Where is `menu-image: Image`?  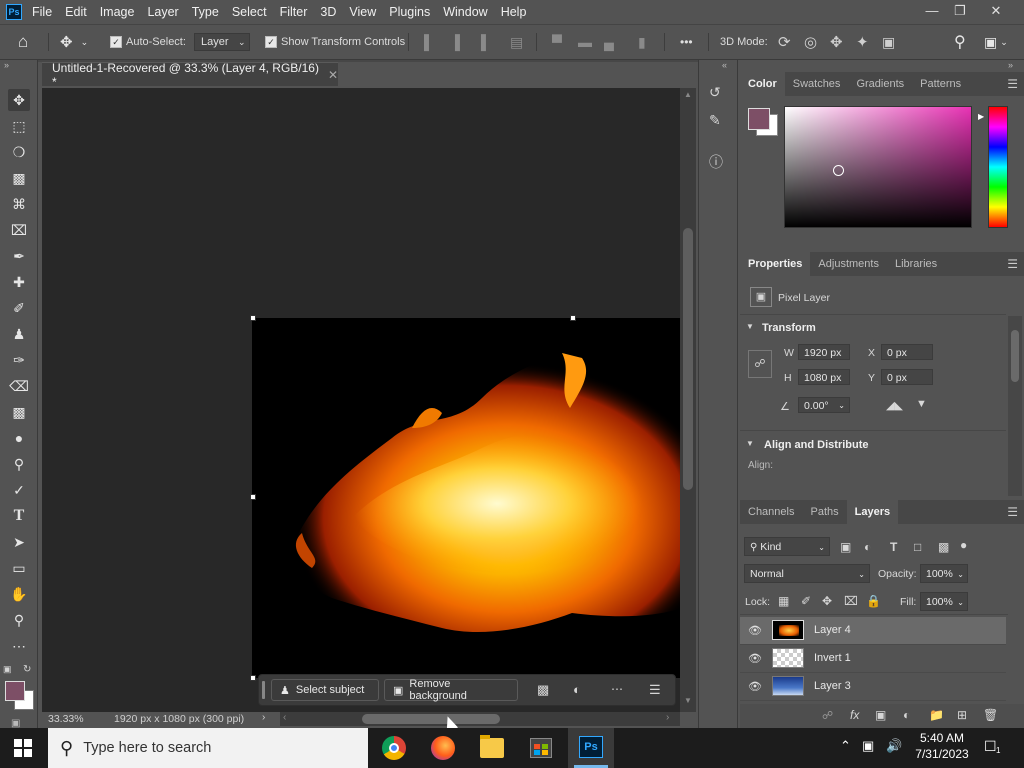
menu-image: Image is located at coordinates (117, 12).